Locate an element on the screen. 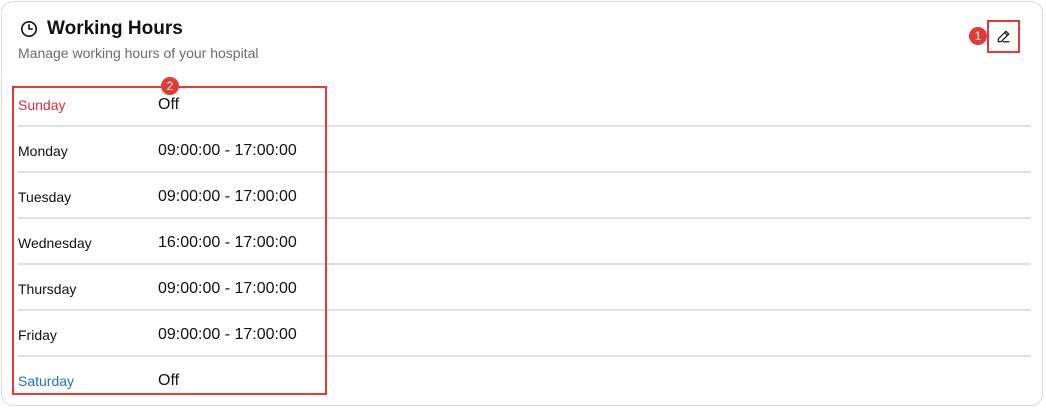 This screenshot has height=409, width=1046. day-label: Monday is located at coordinates (43, 151).